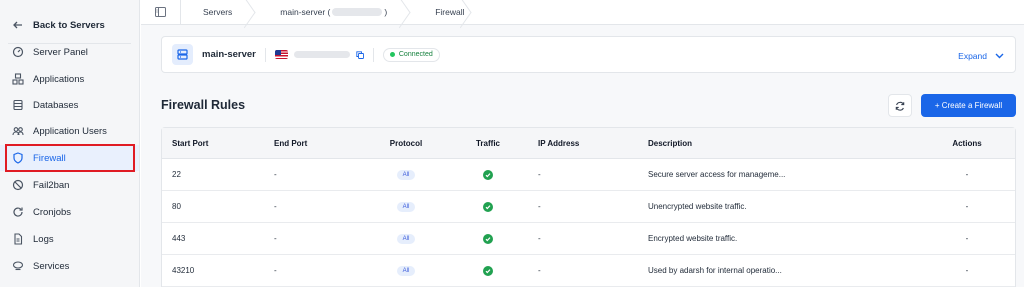  I want to click on breadcrumb-server-label: main-server (, so click(305, 12).